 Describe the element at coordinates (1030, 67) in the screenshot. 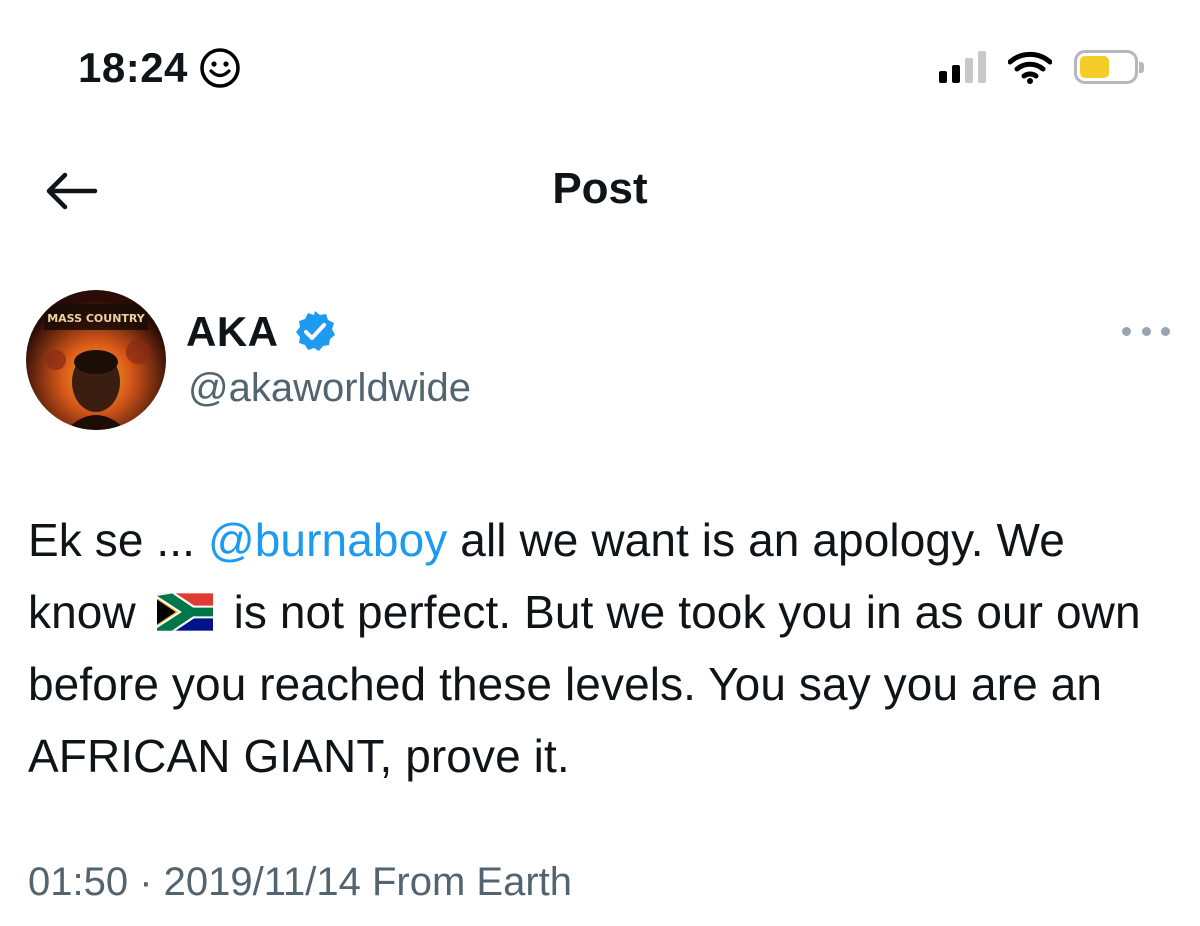

I see `wifi-icon` at that location.